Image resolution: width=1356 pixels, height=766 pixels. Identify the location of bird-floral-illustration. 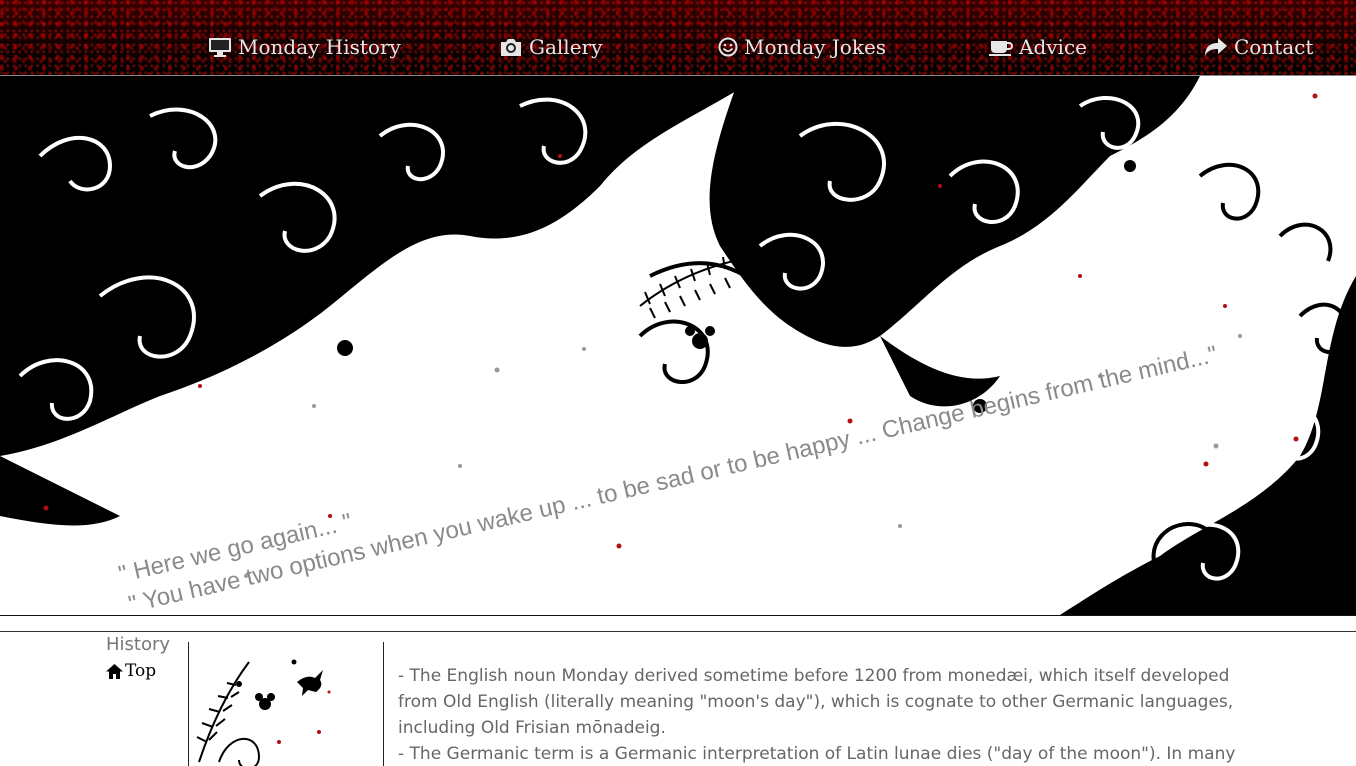
(263, 712).